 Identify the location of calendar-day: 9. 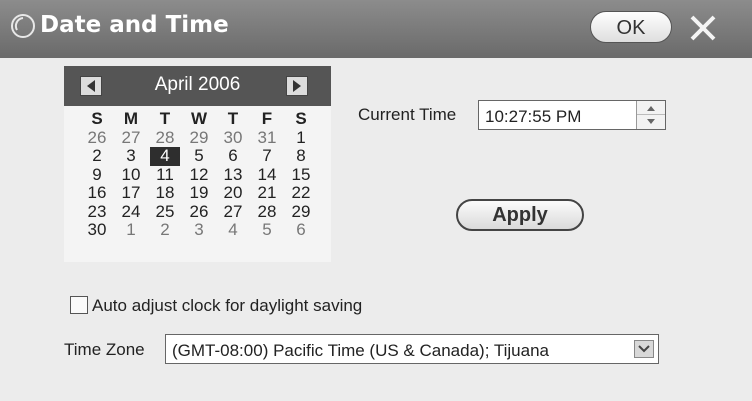
(97, 174).